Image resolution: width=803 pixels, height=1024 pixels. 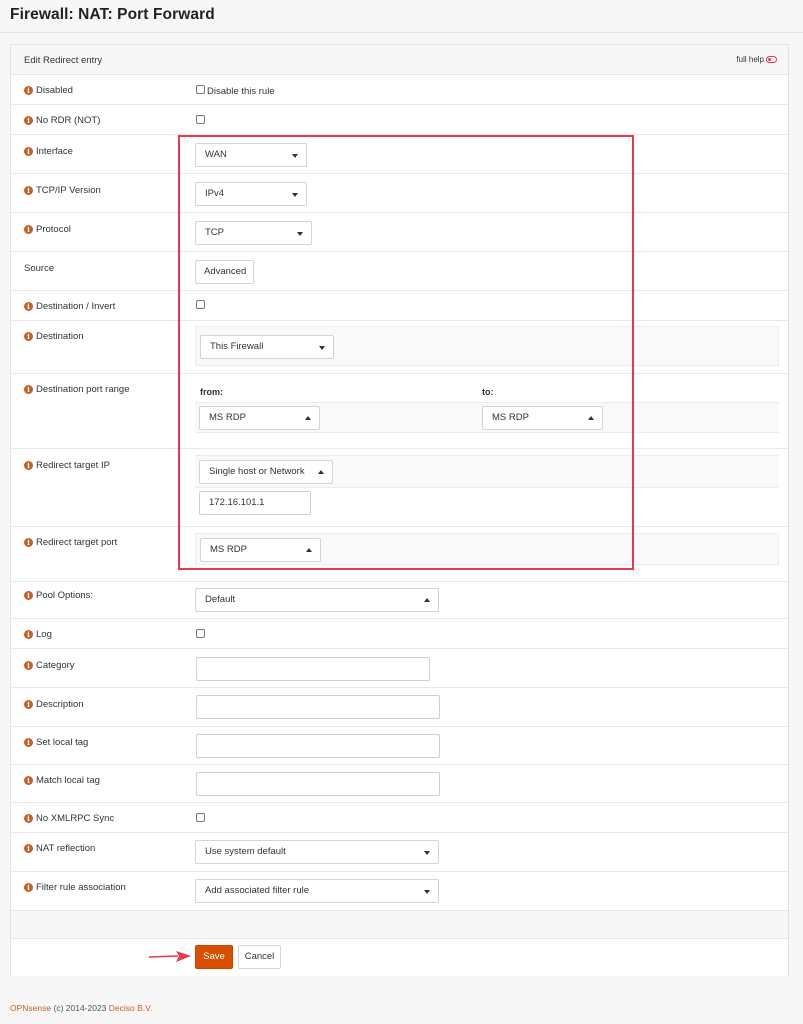 I want to click on panel-heading-row: Edit Redirect entry full help, so click(x=399, y=59).